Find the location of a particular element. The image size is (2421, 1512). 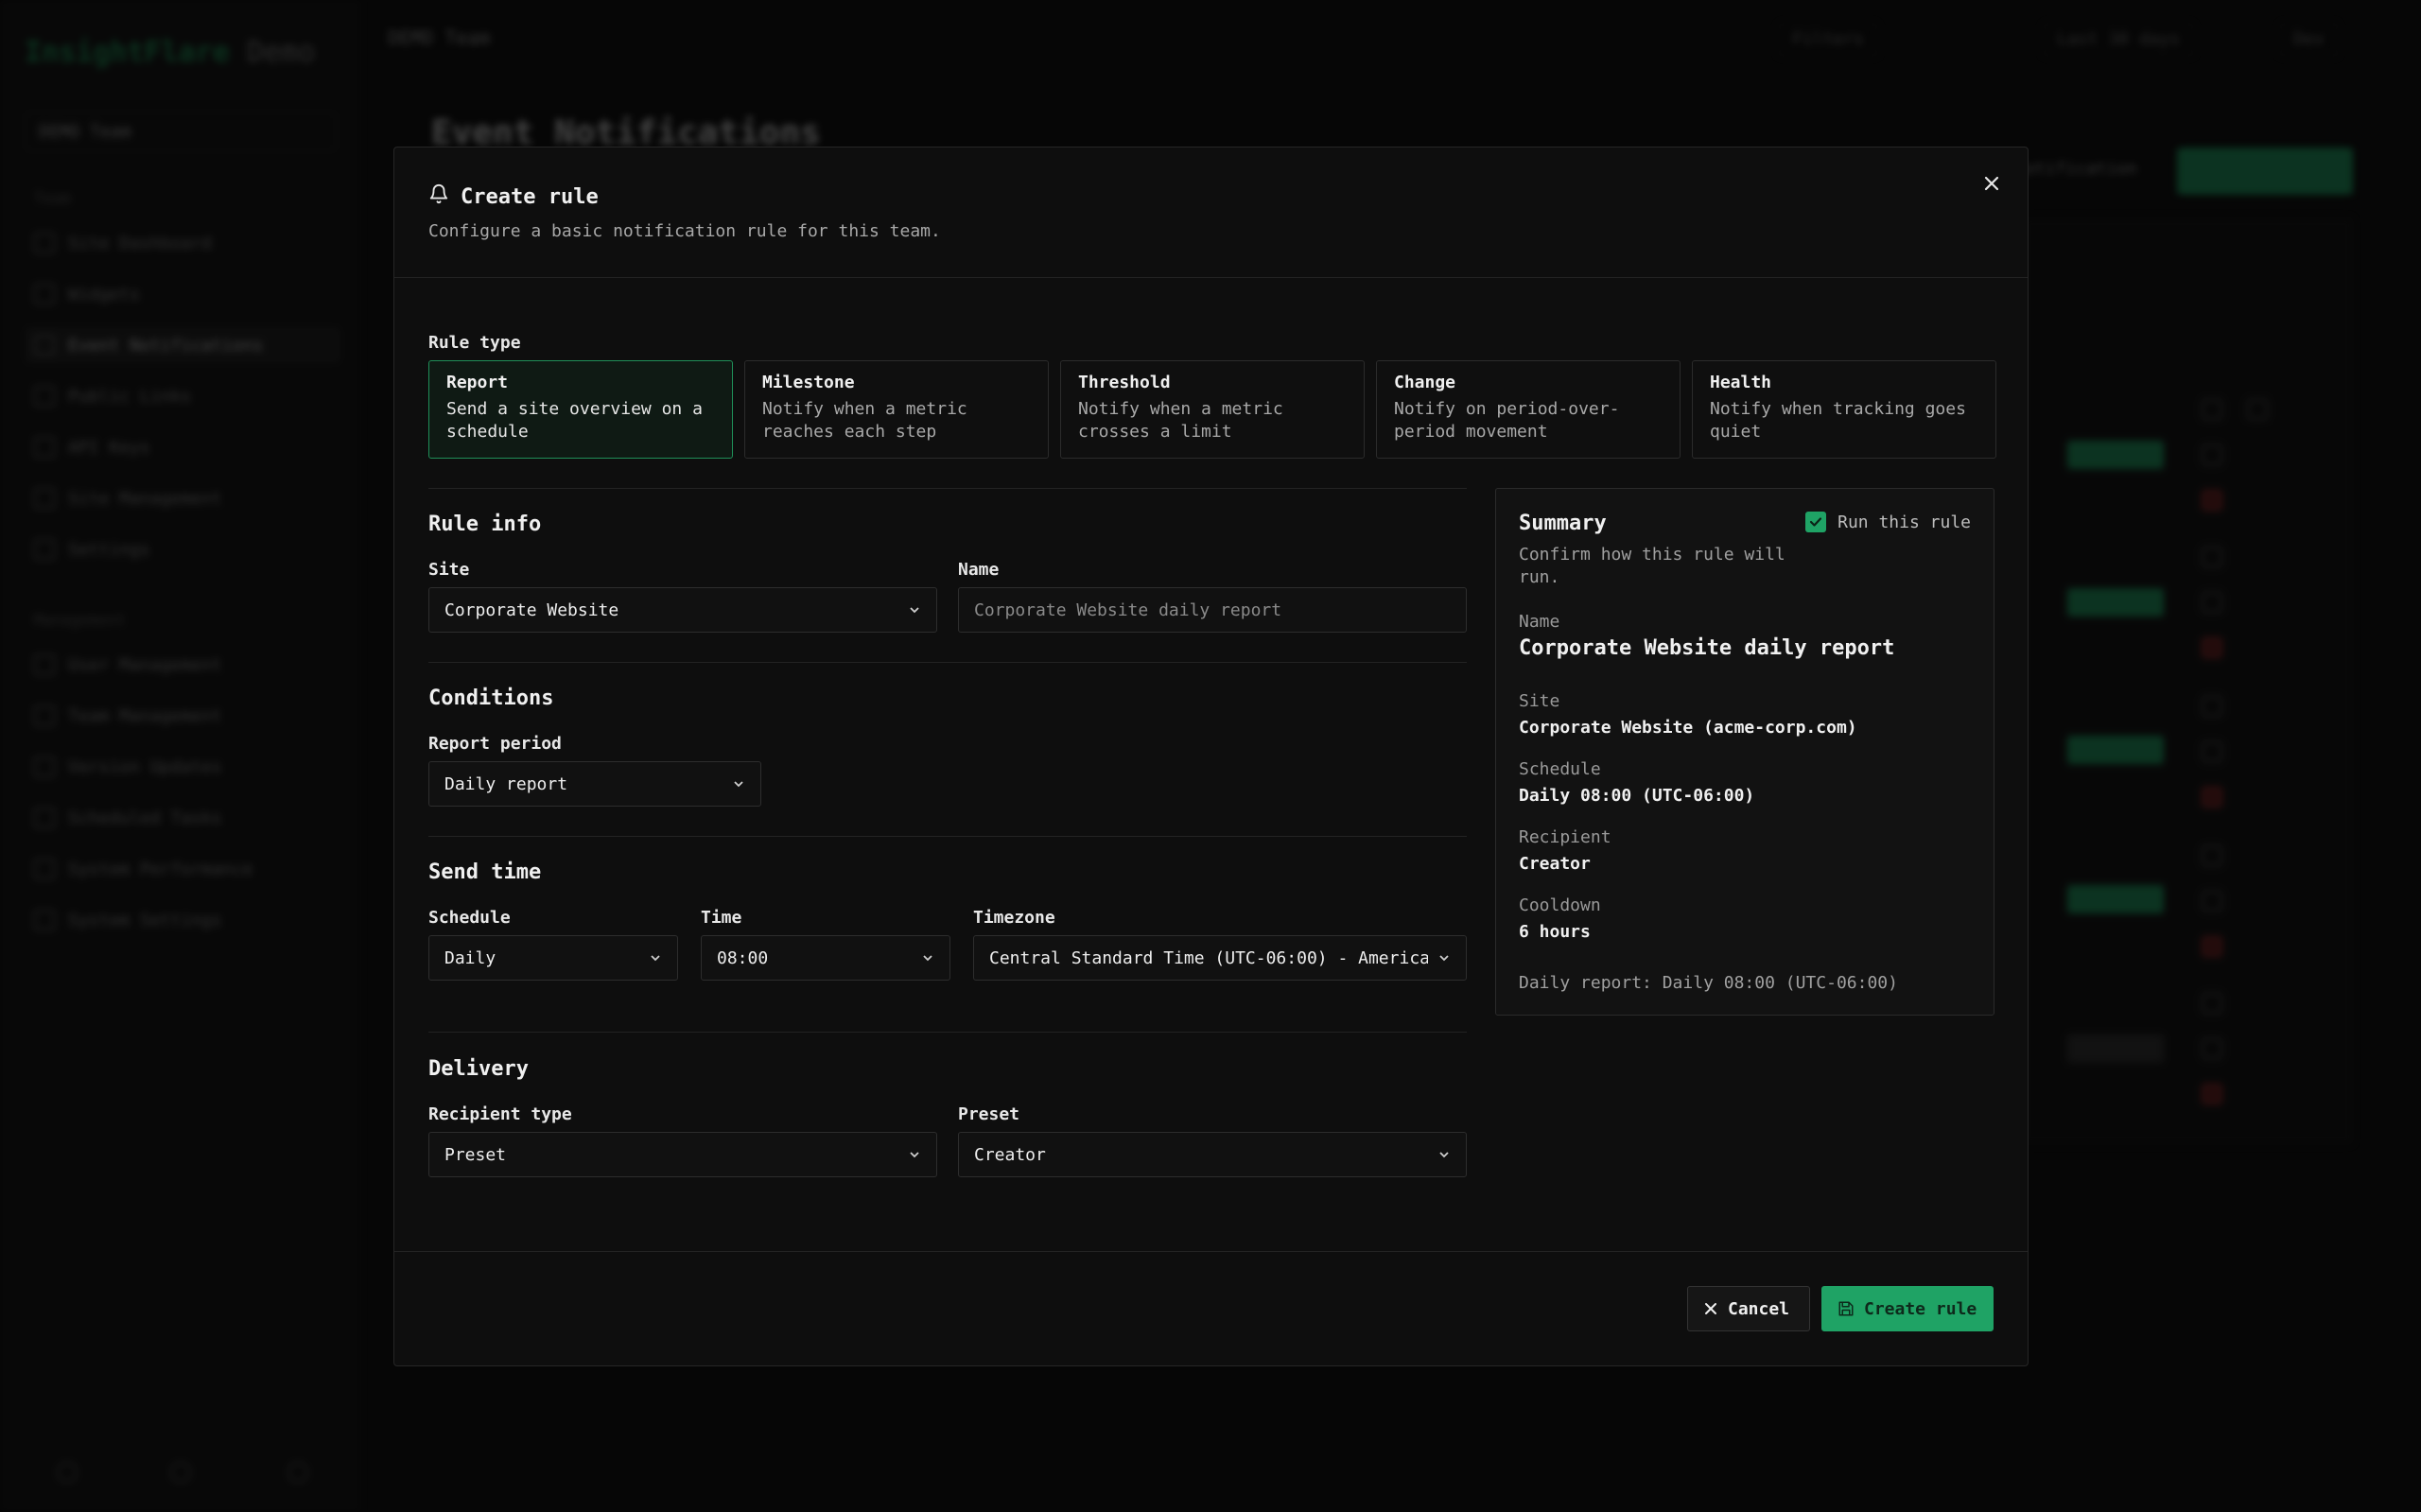

preset-select: Creator is located at coordinates (1212, 1155).